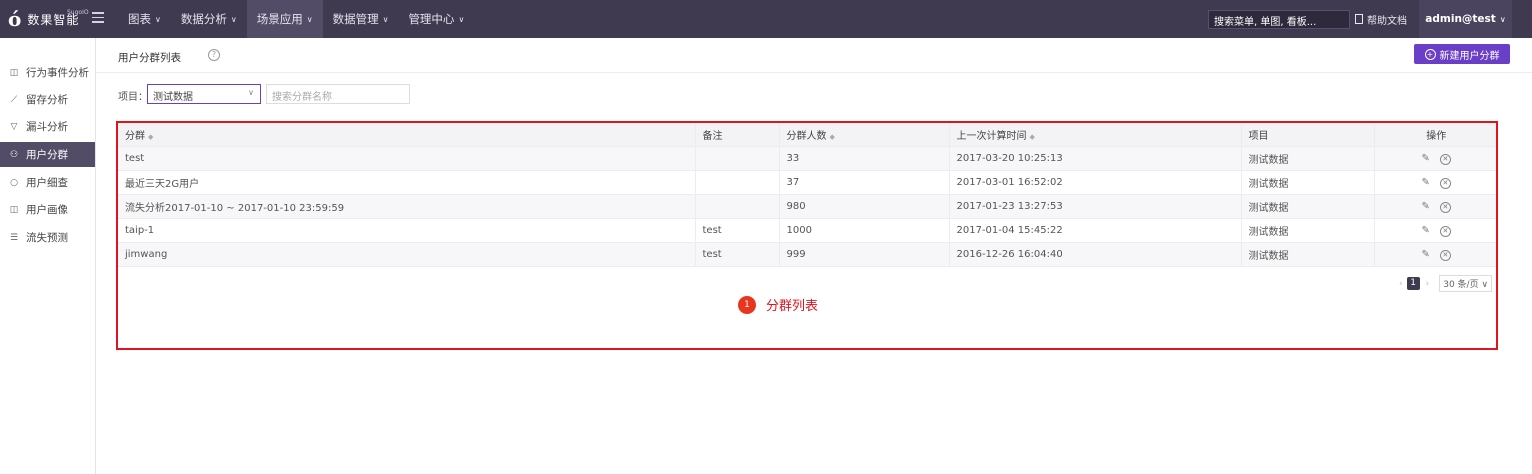 This screenshot has height=474, width=1532. I want to click on page-title: 用户分群列表, so click(149, 58).